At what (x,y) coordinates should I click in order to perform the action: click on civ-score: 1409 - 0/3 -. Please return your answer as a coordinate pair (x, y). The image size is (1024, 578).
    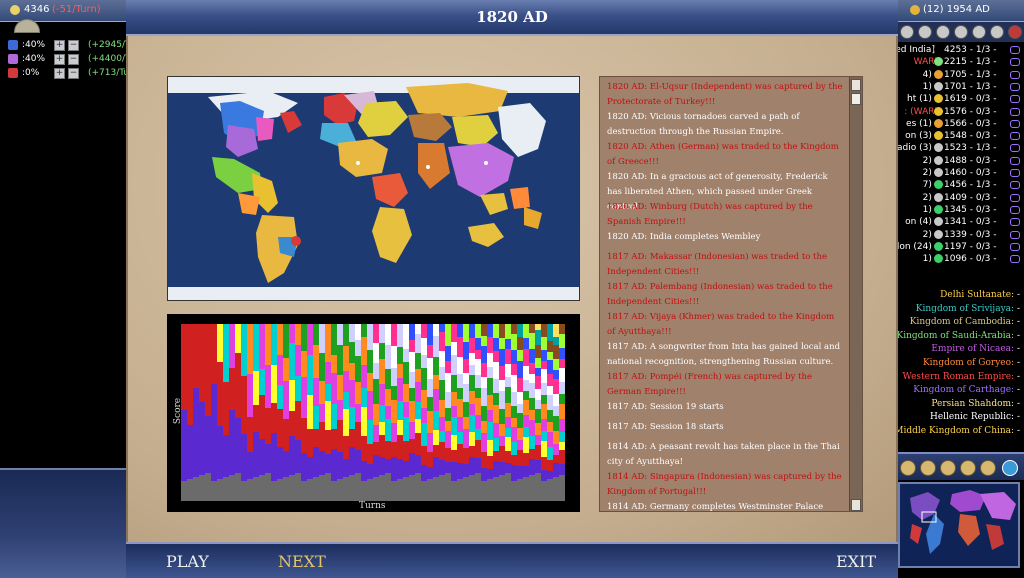
    Looking at the image, I should click on (970, 197).